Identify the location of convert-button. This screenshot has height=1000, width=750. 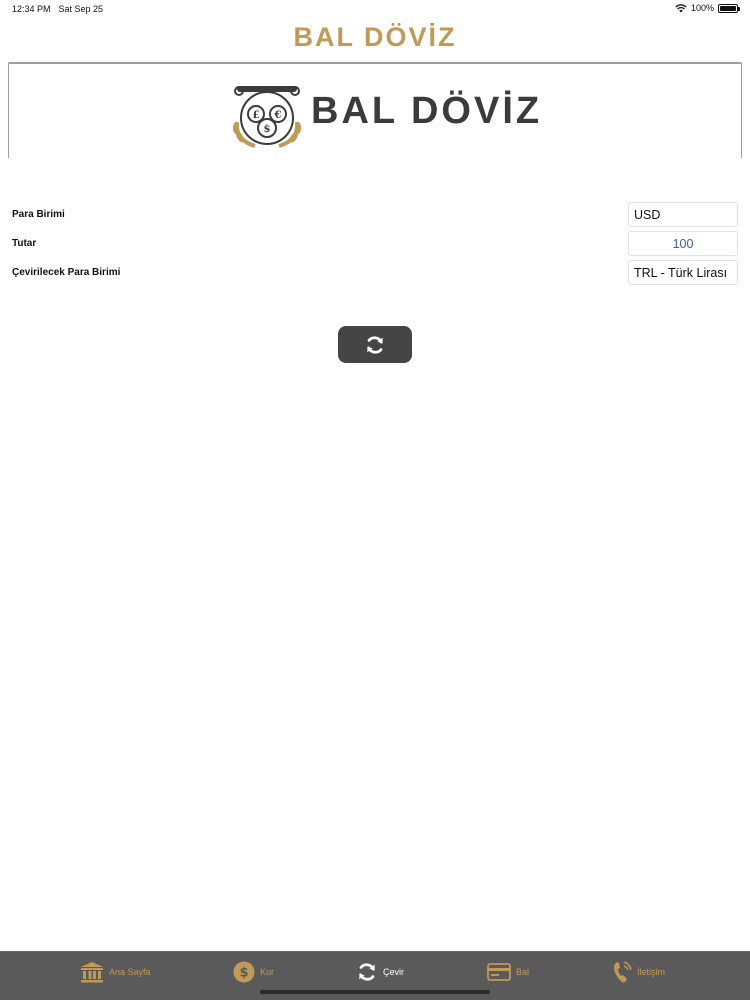
(375, 344).